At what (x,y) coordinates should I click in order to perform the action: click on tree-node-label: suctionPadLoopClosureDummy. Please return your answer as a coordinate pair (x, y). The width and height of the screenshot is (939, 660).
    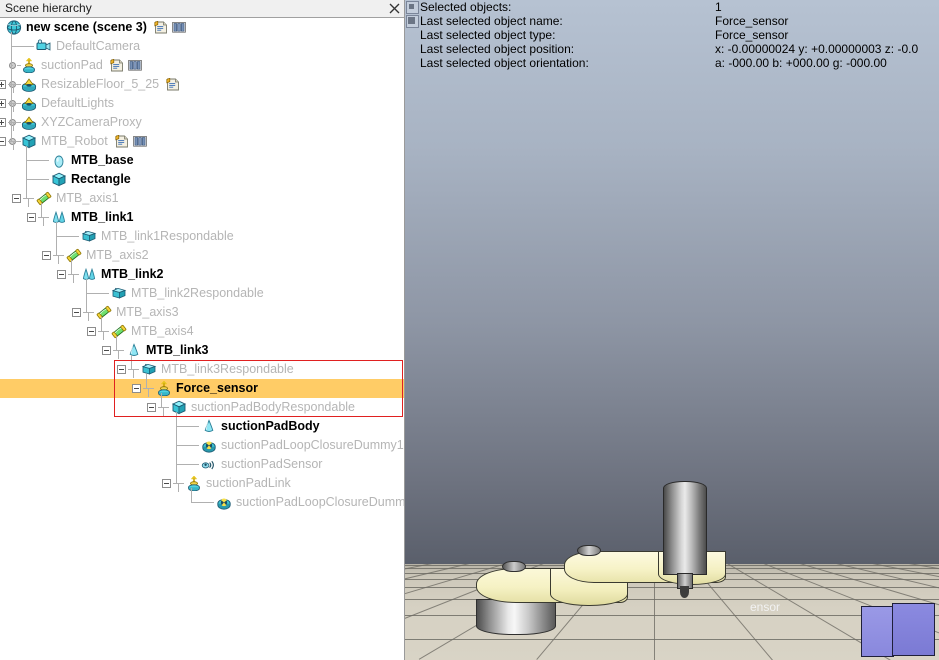
    Looking at the image, I should click on (320, 502).